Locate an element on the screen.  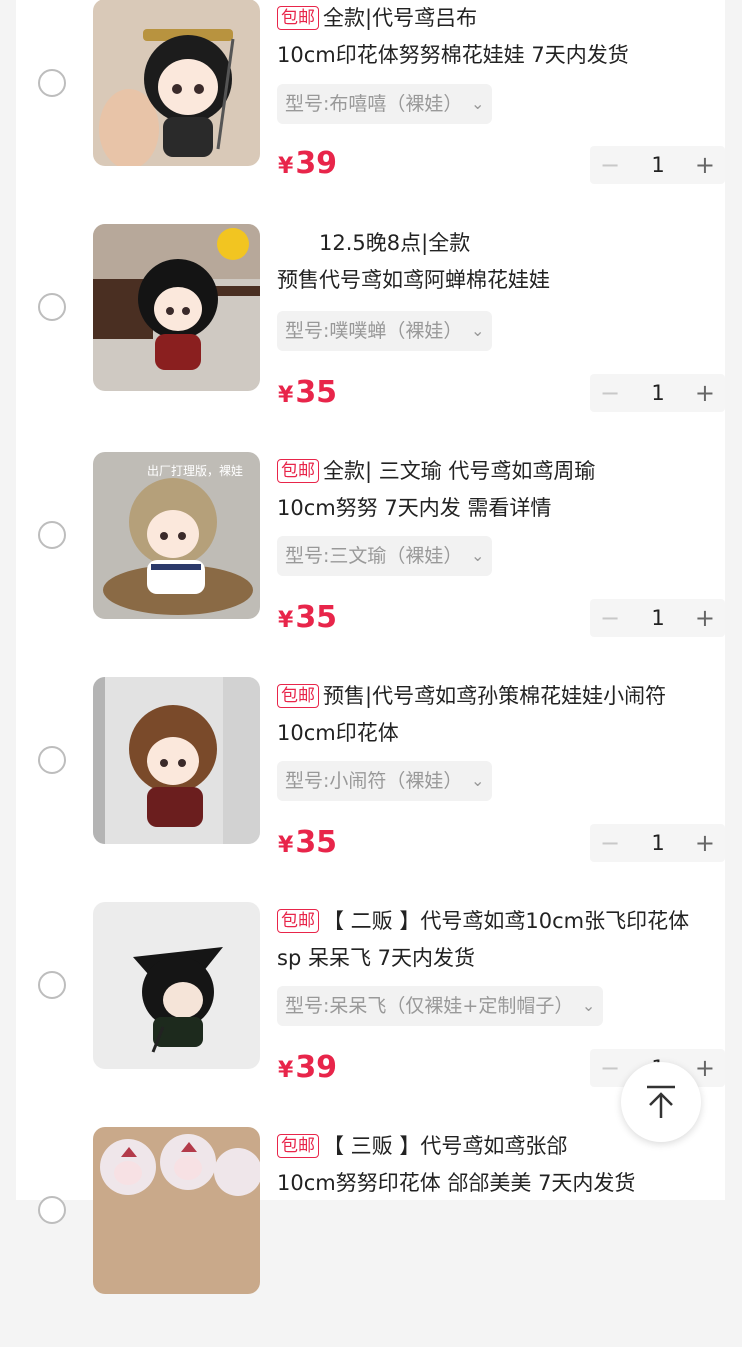
variant-selector: 型号:噗噗蝉（裸娃） ⌄ is located at coordinates (385, 331).